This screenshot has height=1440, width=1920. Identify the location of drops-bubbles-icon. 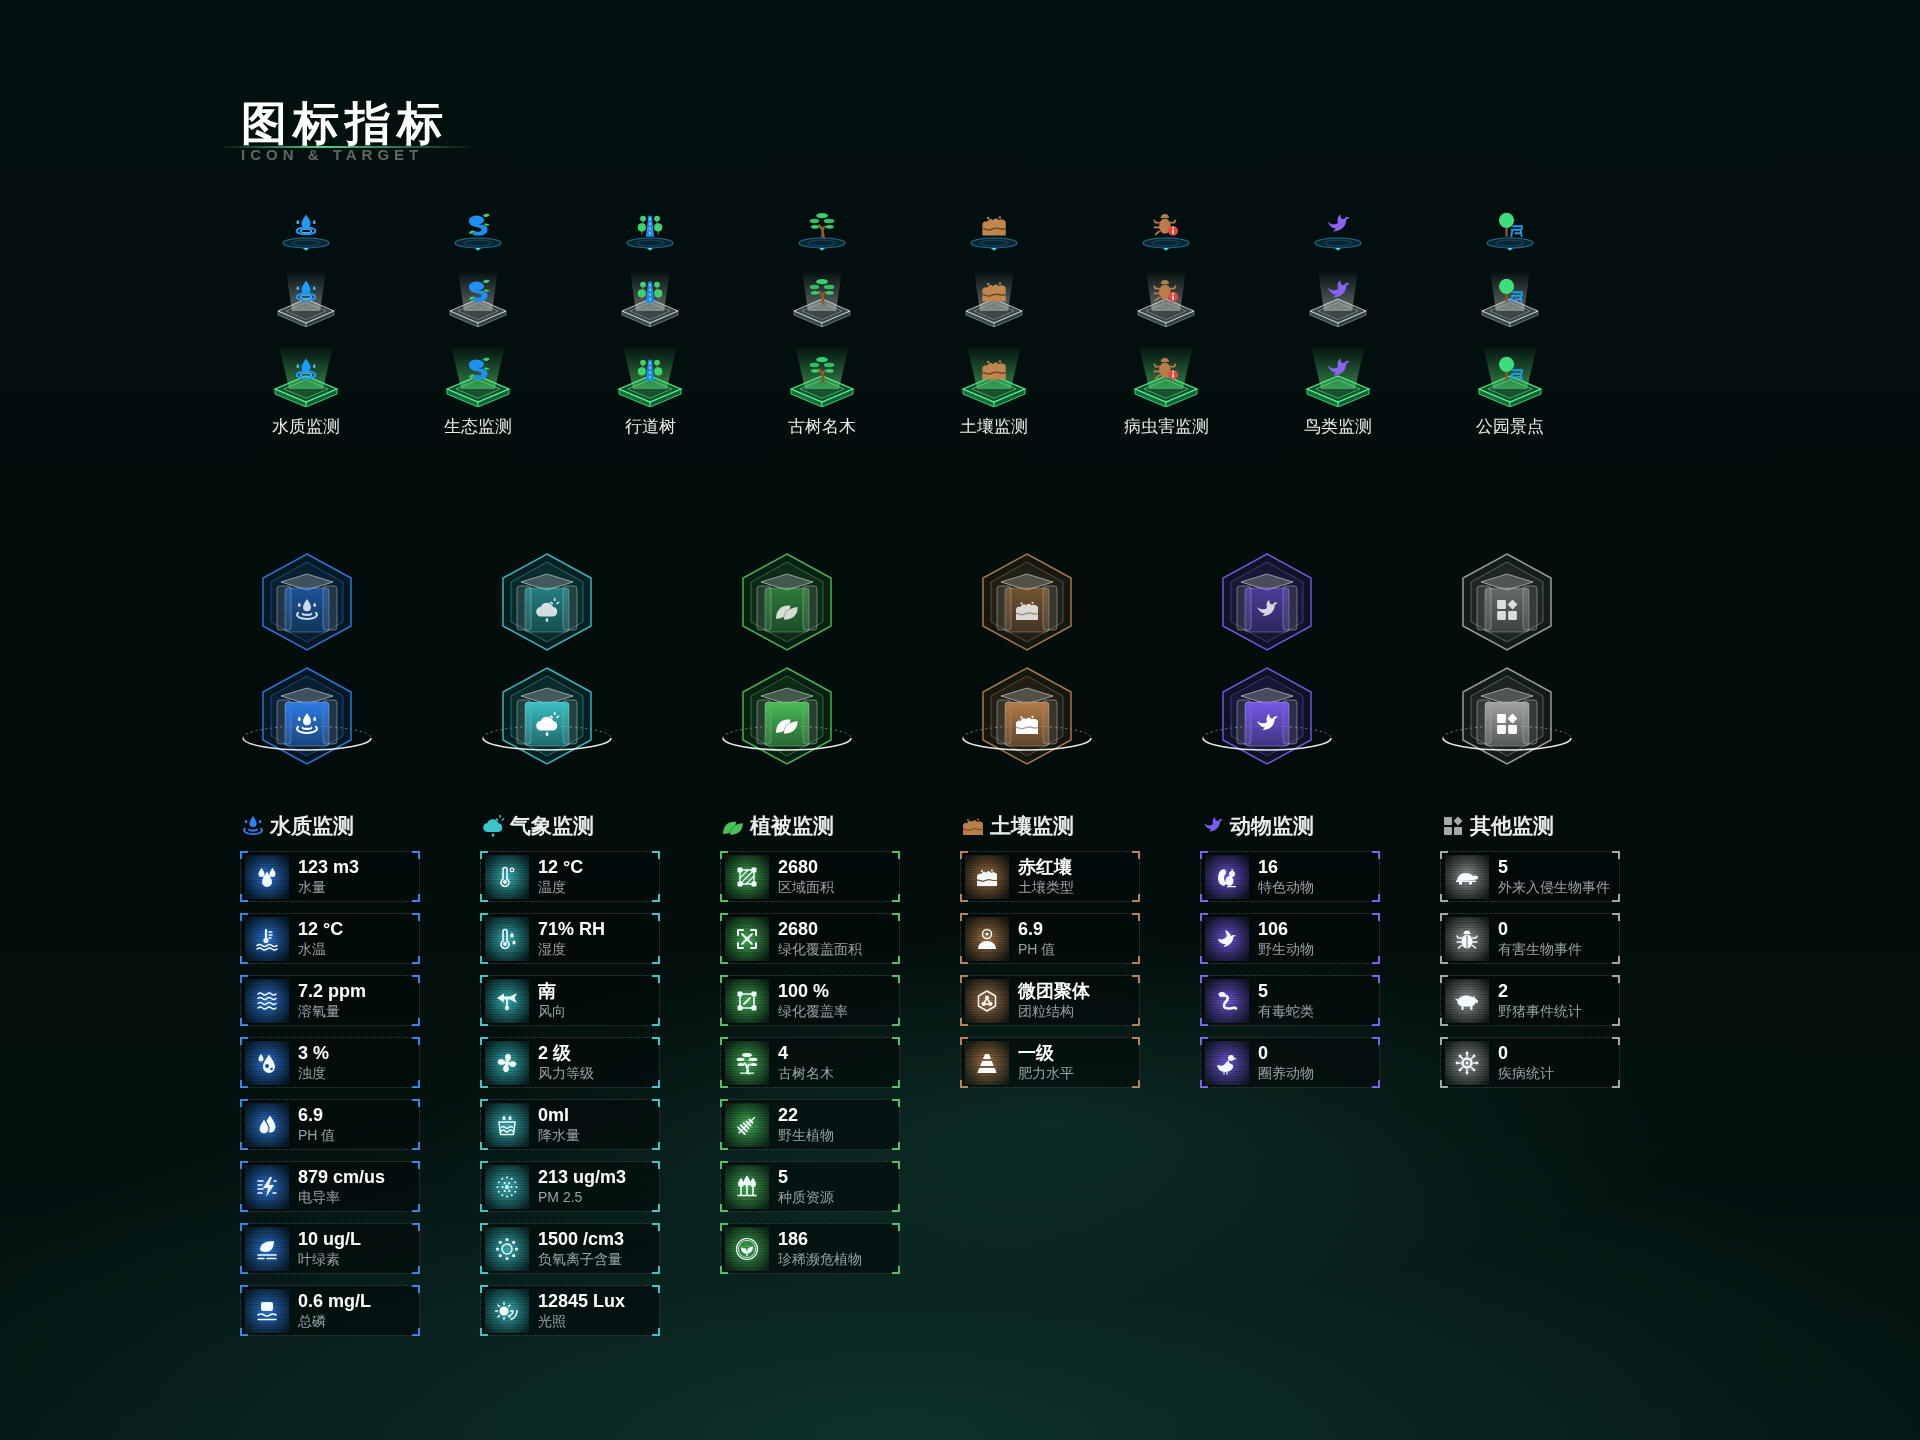
(267, 1062).